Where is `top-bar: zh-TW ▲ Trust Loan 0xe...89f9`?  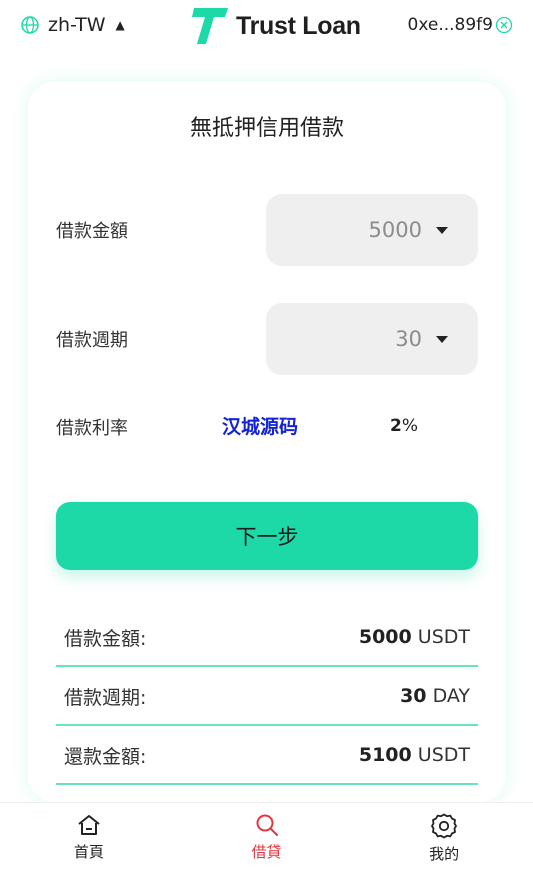 top-bar: zh-TW ▲ Trust Loan 0xe...89f9 is located at coordinates (266, 27).